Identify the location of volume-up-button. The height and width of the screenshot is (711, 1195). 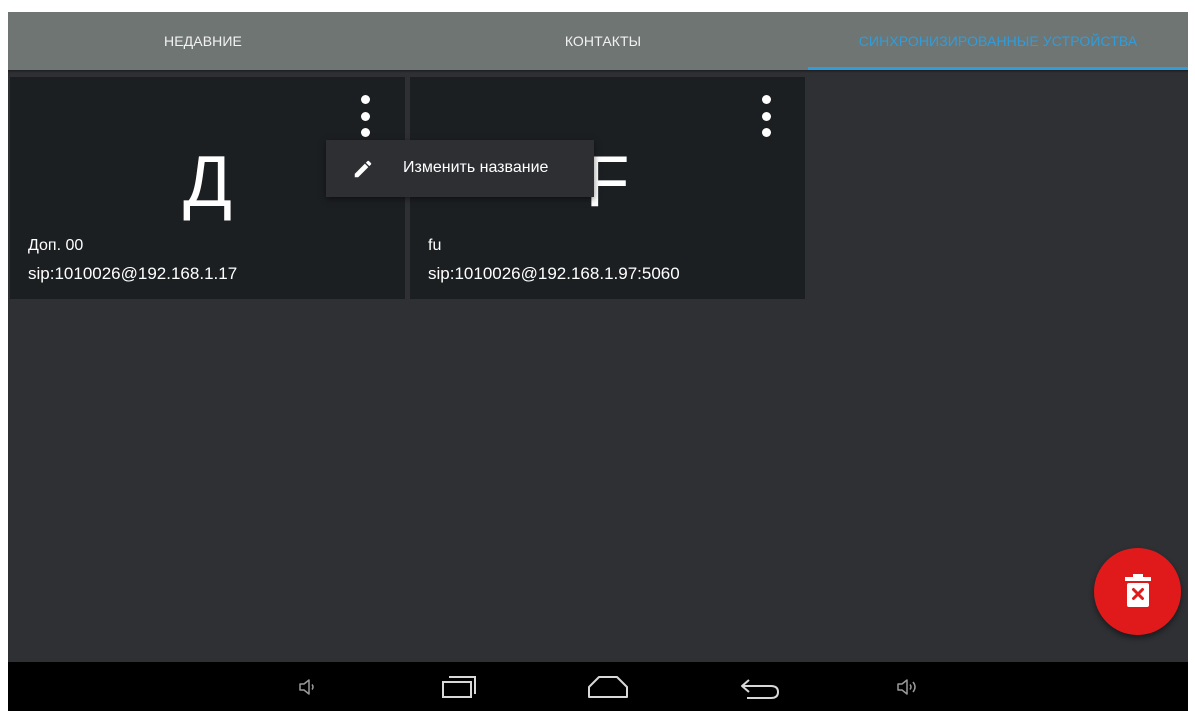
(908, 686).